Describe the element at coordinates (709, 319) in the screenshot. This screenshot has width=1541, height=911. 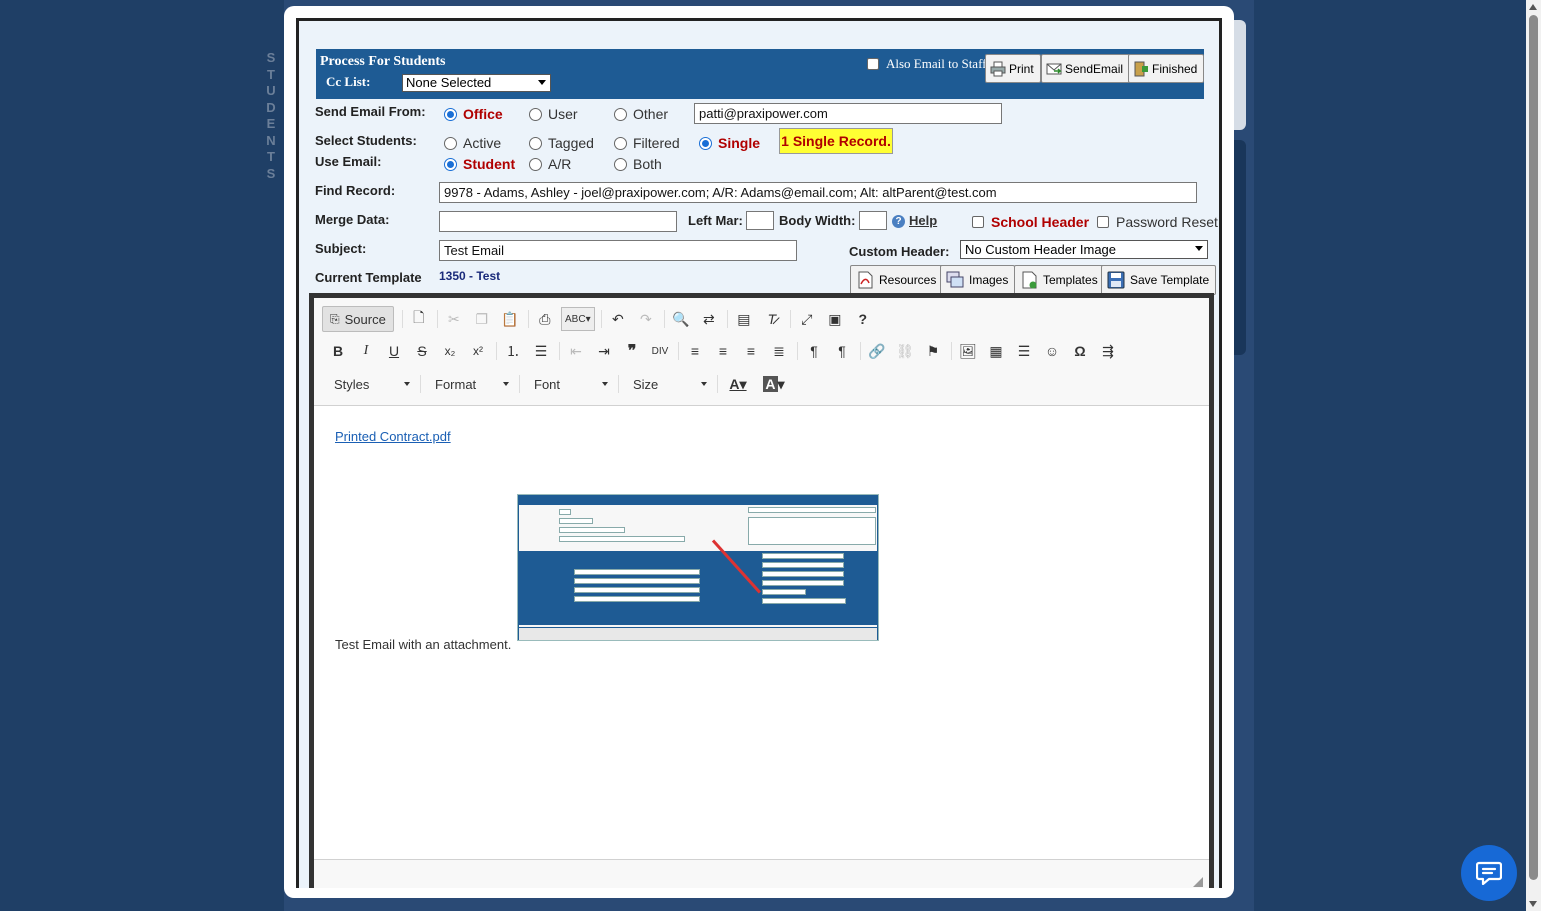
I see `replace-icon: ⇄` at that location.